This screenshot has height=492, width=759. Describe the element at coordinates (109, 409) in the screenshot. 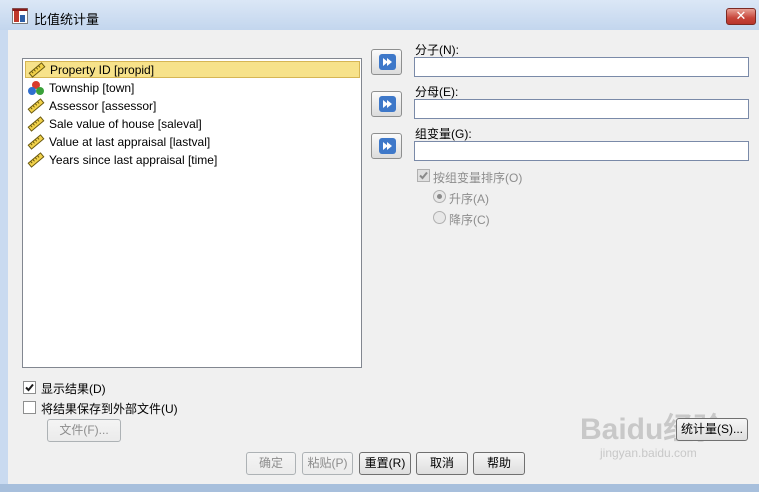

I see `save-to-file-label: 将结果保存到外部文件(U)` at that location.